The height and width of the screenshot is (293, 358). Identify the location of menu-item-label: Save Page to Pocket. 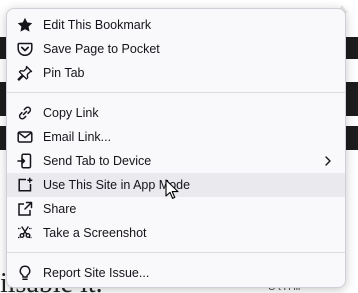
(101, 49).